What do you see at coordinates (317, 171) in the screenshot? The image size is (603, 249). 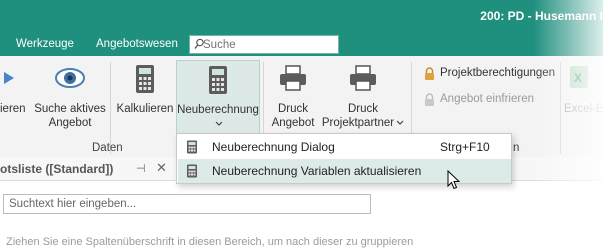 I see `menu-item-label: Neuberechnung Variablen aktualisieren` at bounding box center [317, 171].